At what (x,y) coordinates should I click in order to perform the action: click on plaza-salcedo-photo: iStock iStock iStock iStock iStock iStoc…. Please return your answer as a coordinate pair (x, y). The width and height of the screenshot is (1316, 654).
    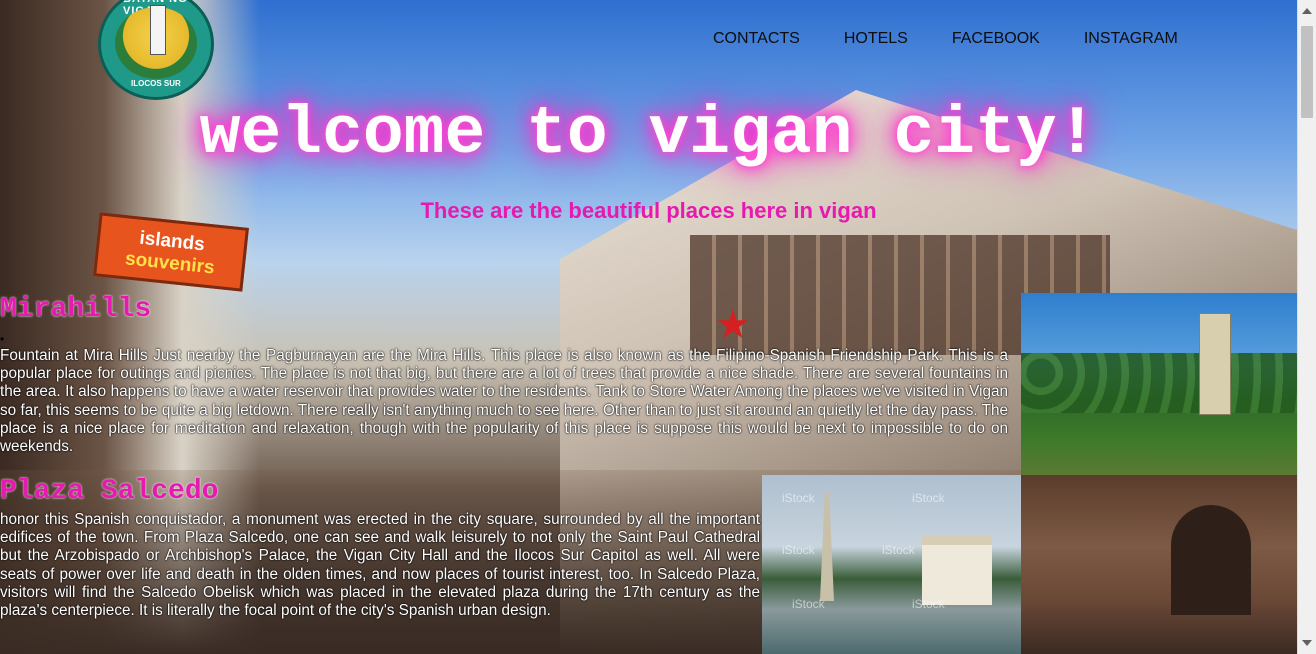
    Looking at the image, I should click on (891, 564).